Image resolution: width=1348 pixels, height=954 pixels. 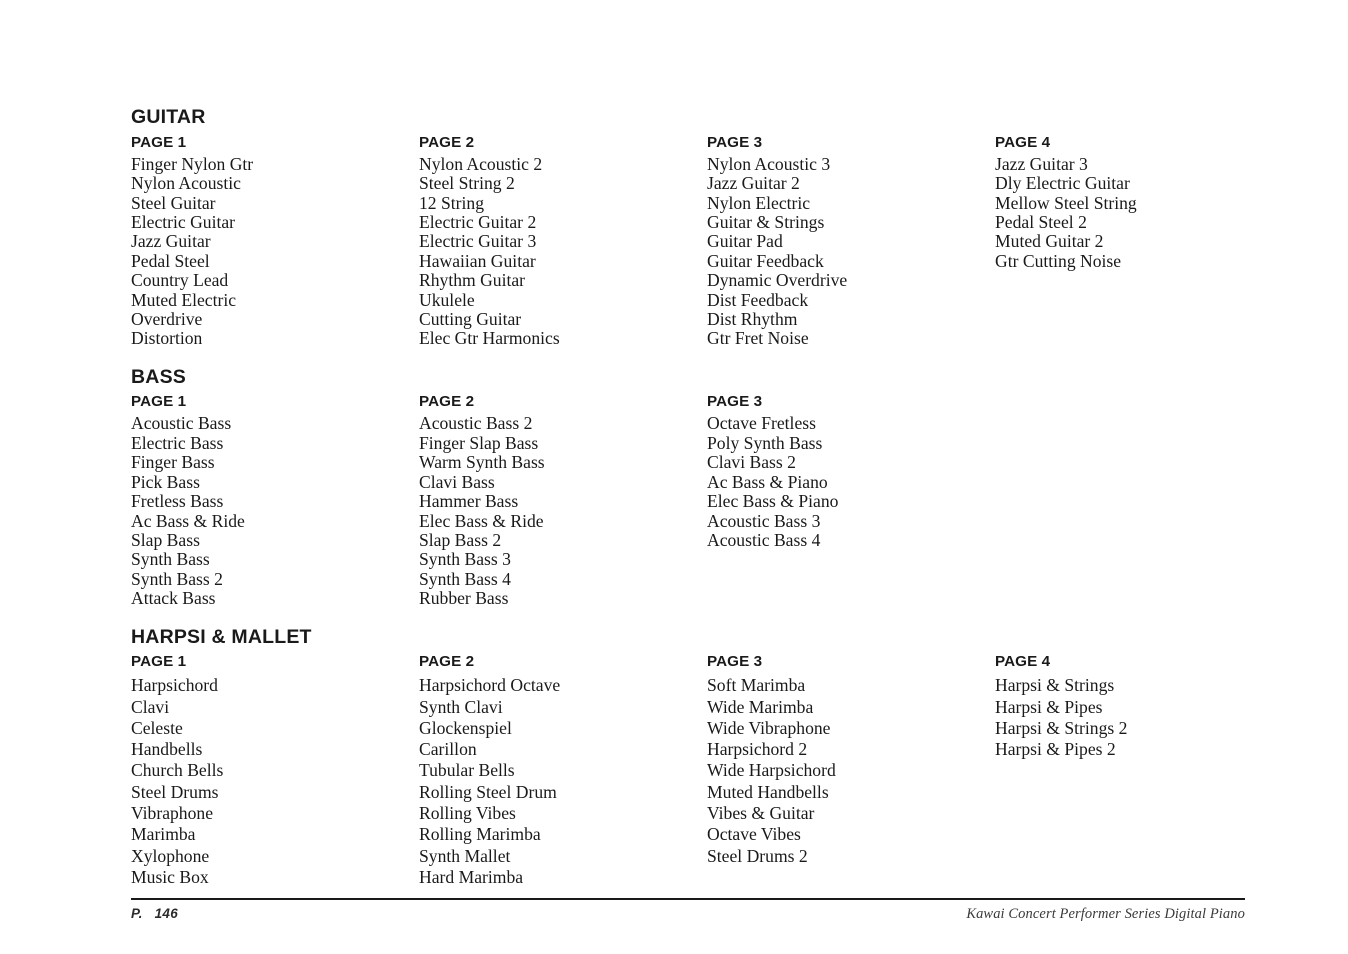 I want to click on list-item: Dynamic Overdrive, so click(x=777, y=280).